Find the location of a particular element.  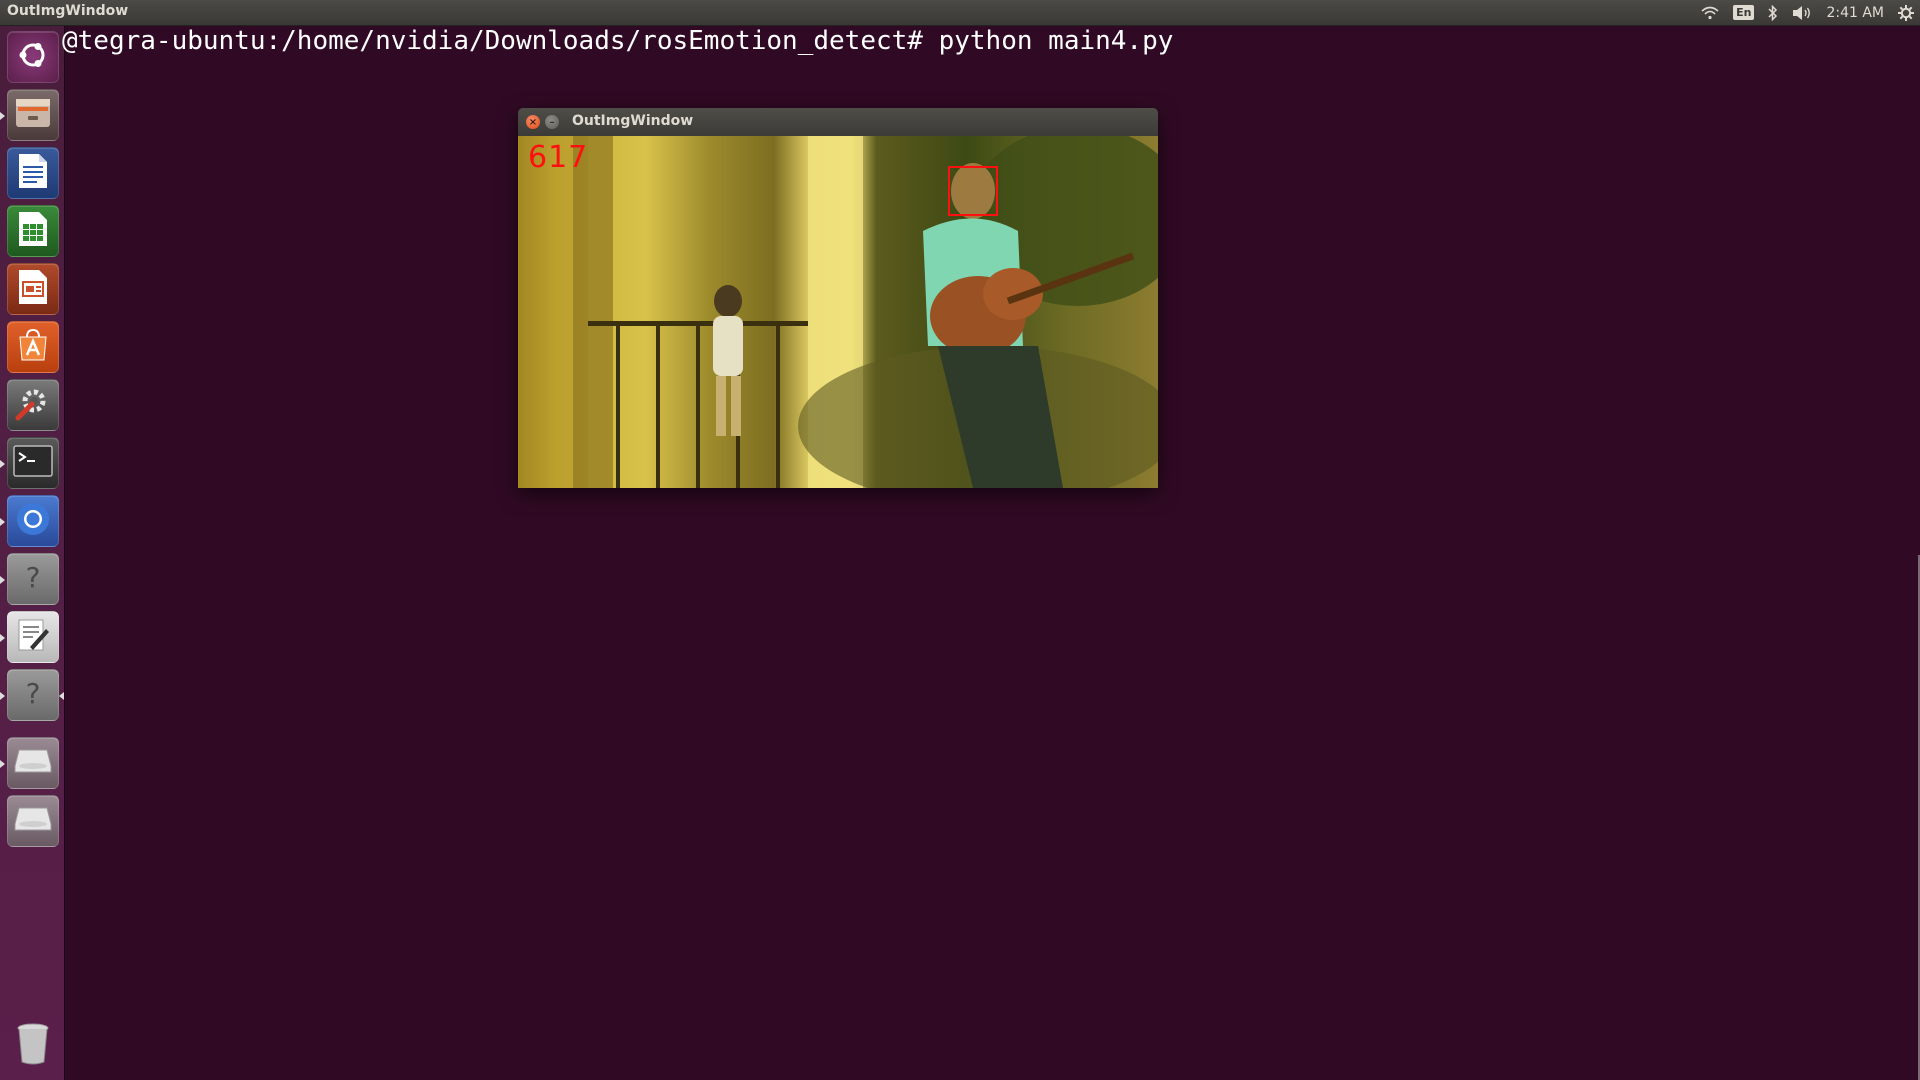

files-icon is located at coordinates (33, 115).